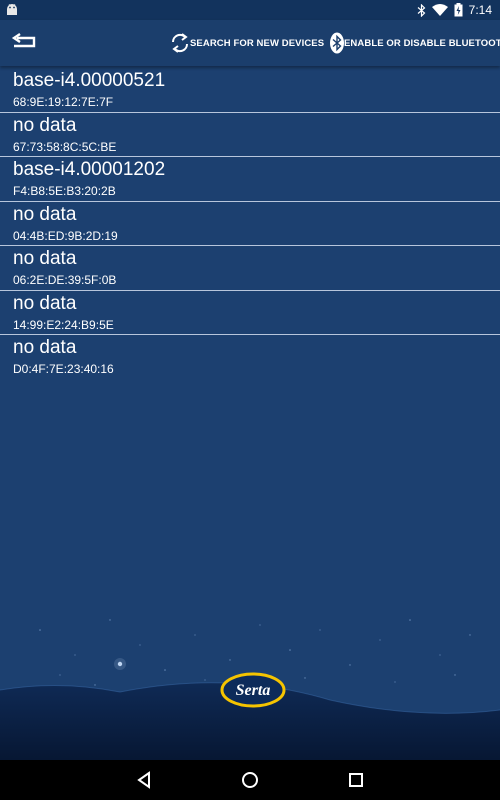  I want to click on back-arrow-icon, so click(23, 40).